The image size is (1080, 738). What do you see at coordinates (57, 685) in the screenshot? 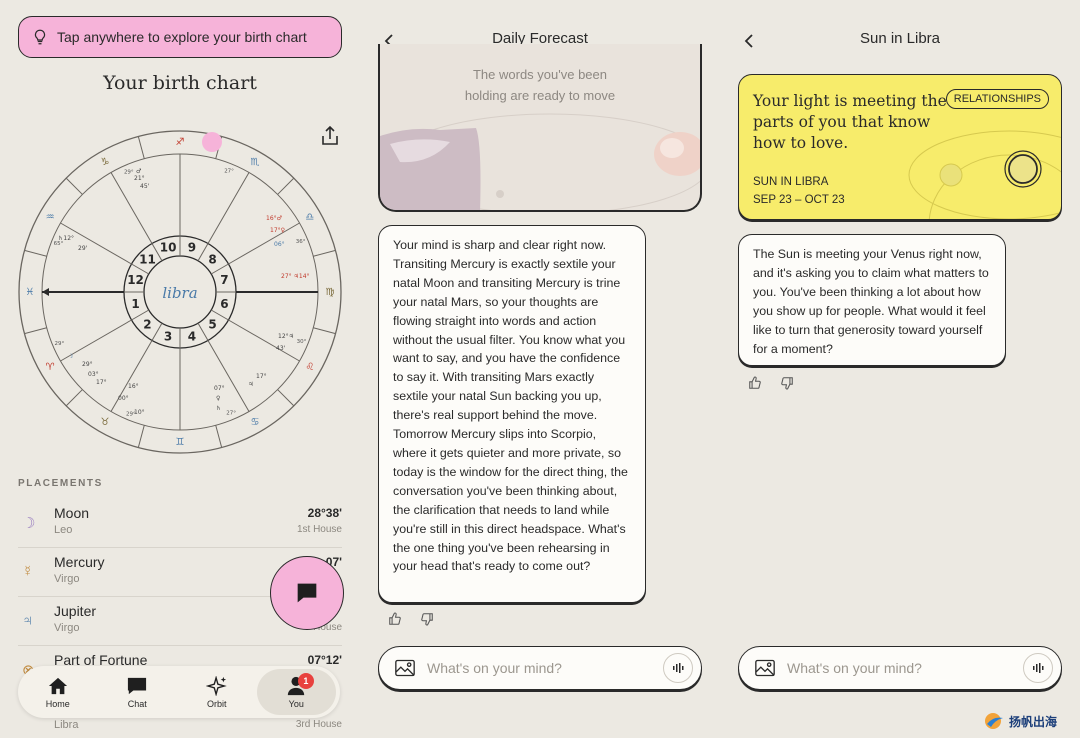
I see `home-icon` at bounding box center [57, 685].